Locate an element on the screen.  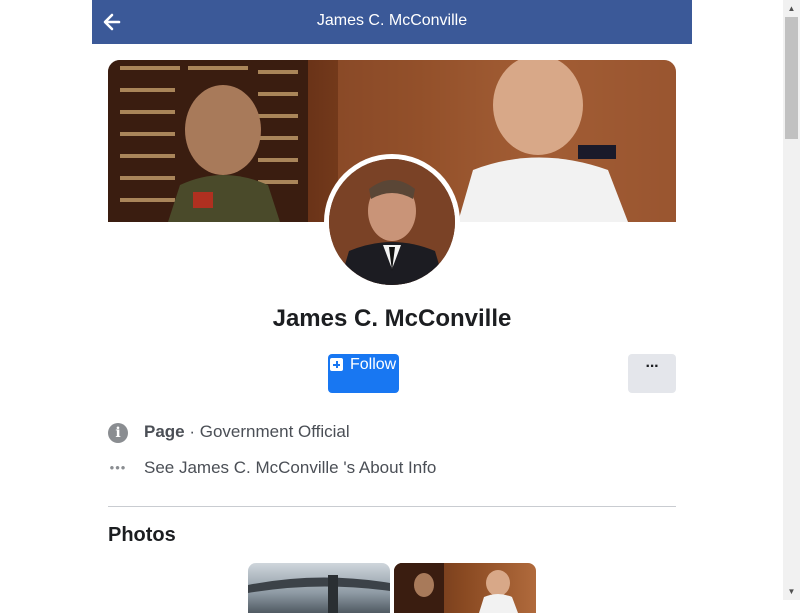
more-options-label: ··· is located at coordinates (652, 366).